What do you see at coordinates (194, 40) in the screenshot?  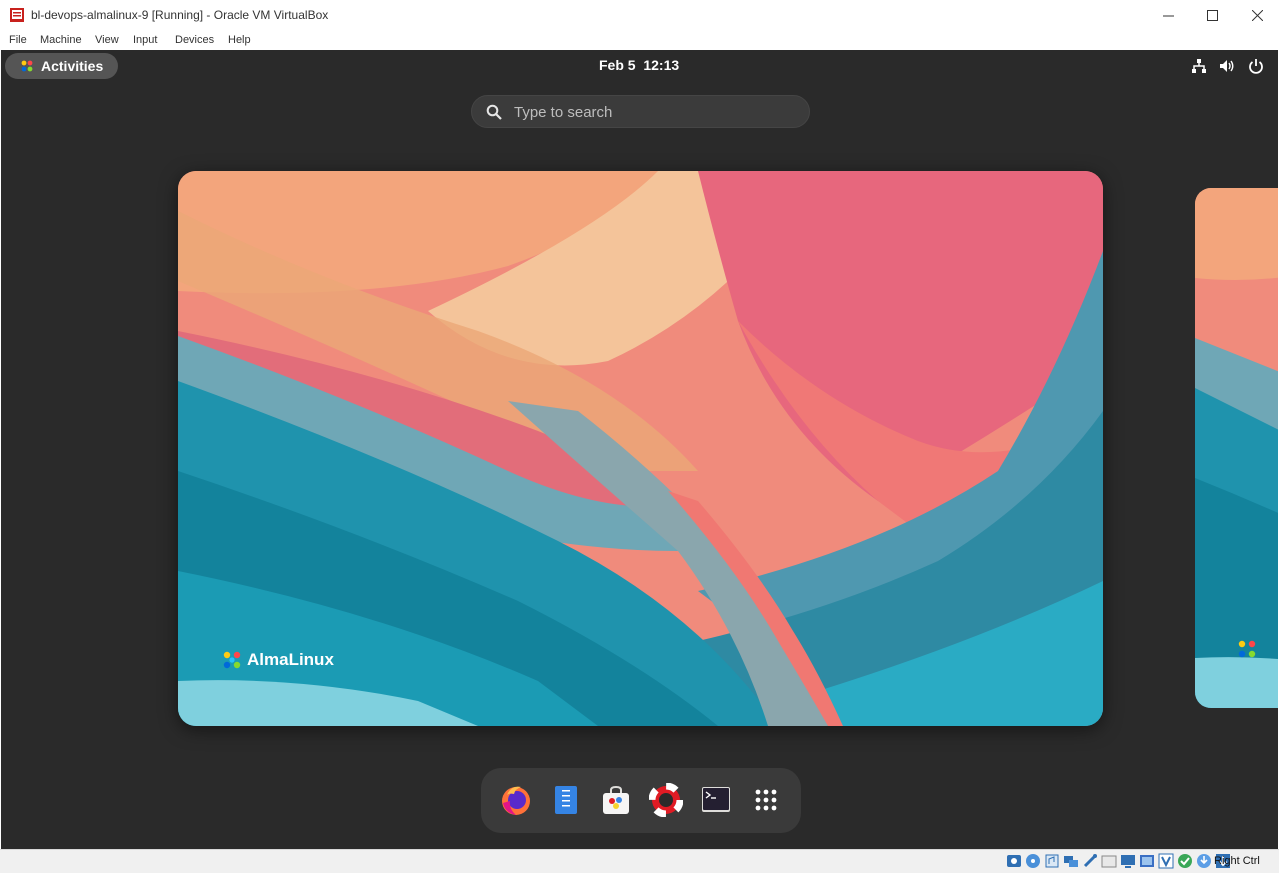 I see `menu-devices: Devices` at bounding box center [194, 40].